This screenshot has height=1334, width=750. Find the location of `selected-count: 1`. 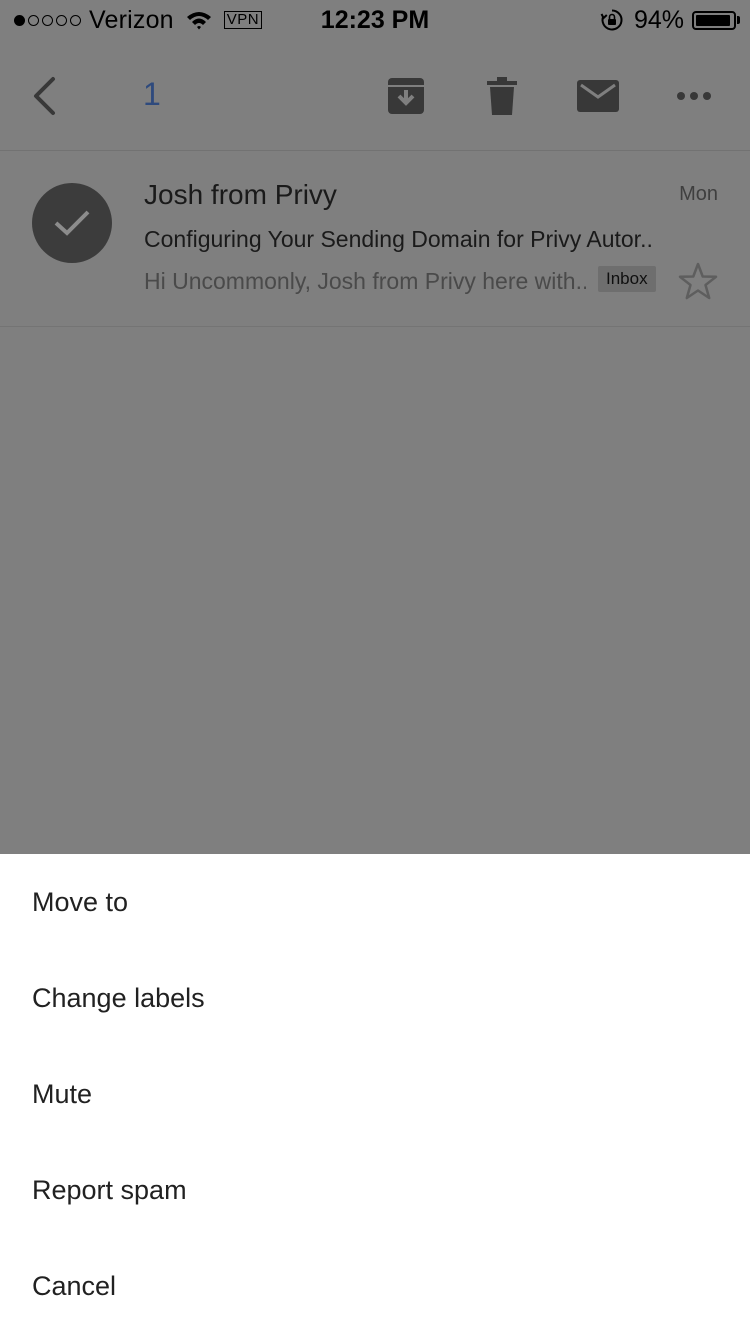

selected-count: 1 is located at coordinates (152, 94).